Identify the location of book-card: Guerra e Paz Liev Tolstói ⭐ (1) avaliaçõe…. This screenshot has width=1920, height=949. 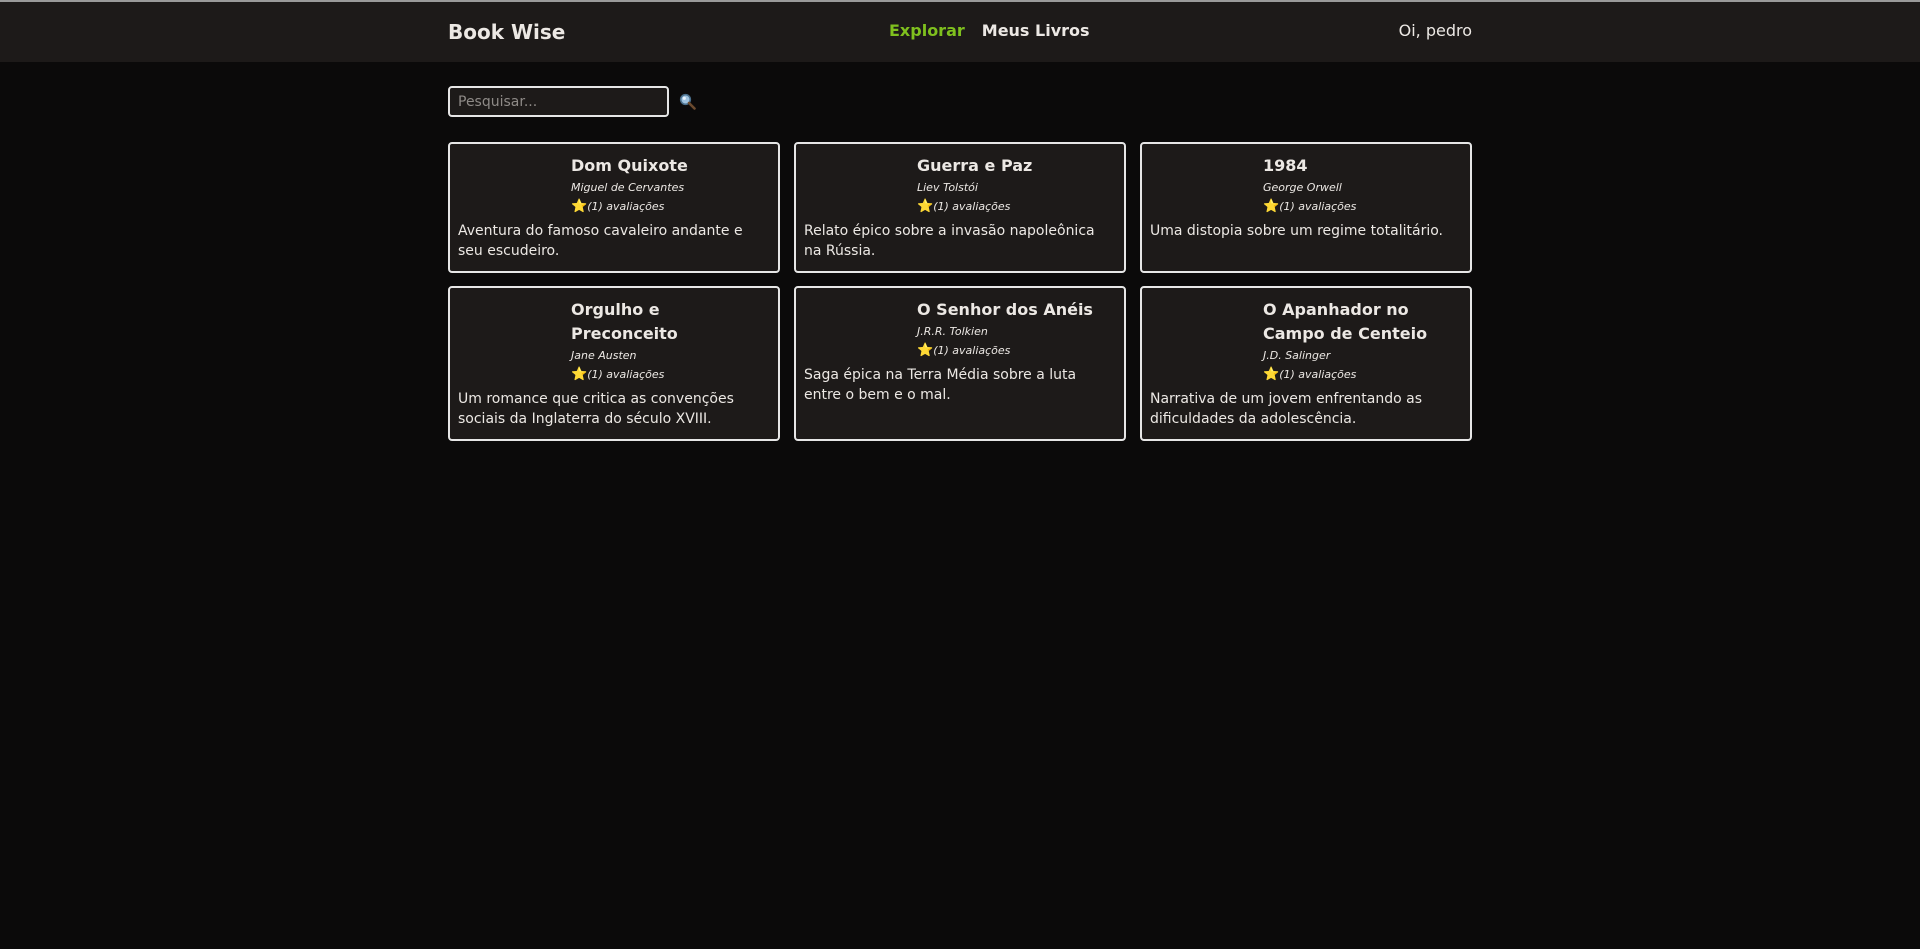
(960, 207).